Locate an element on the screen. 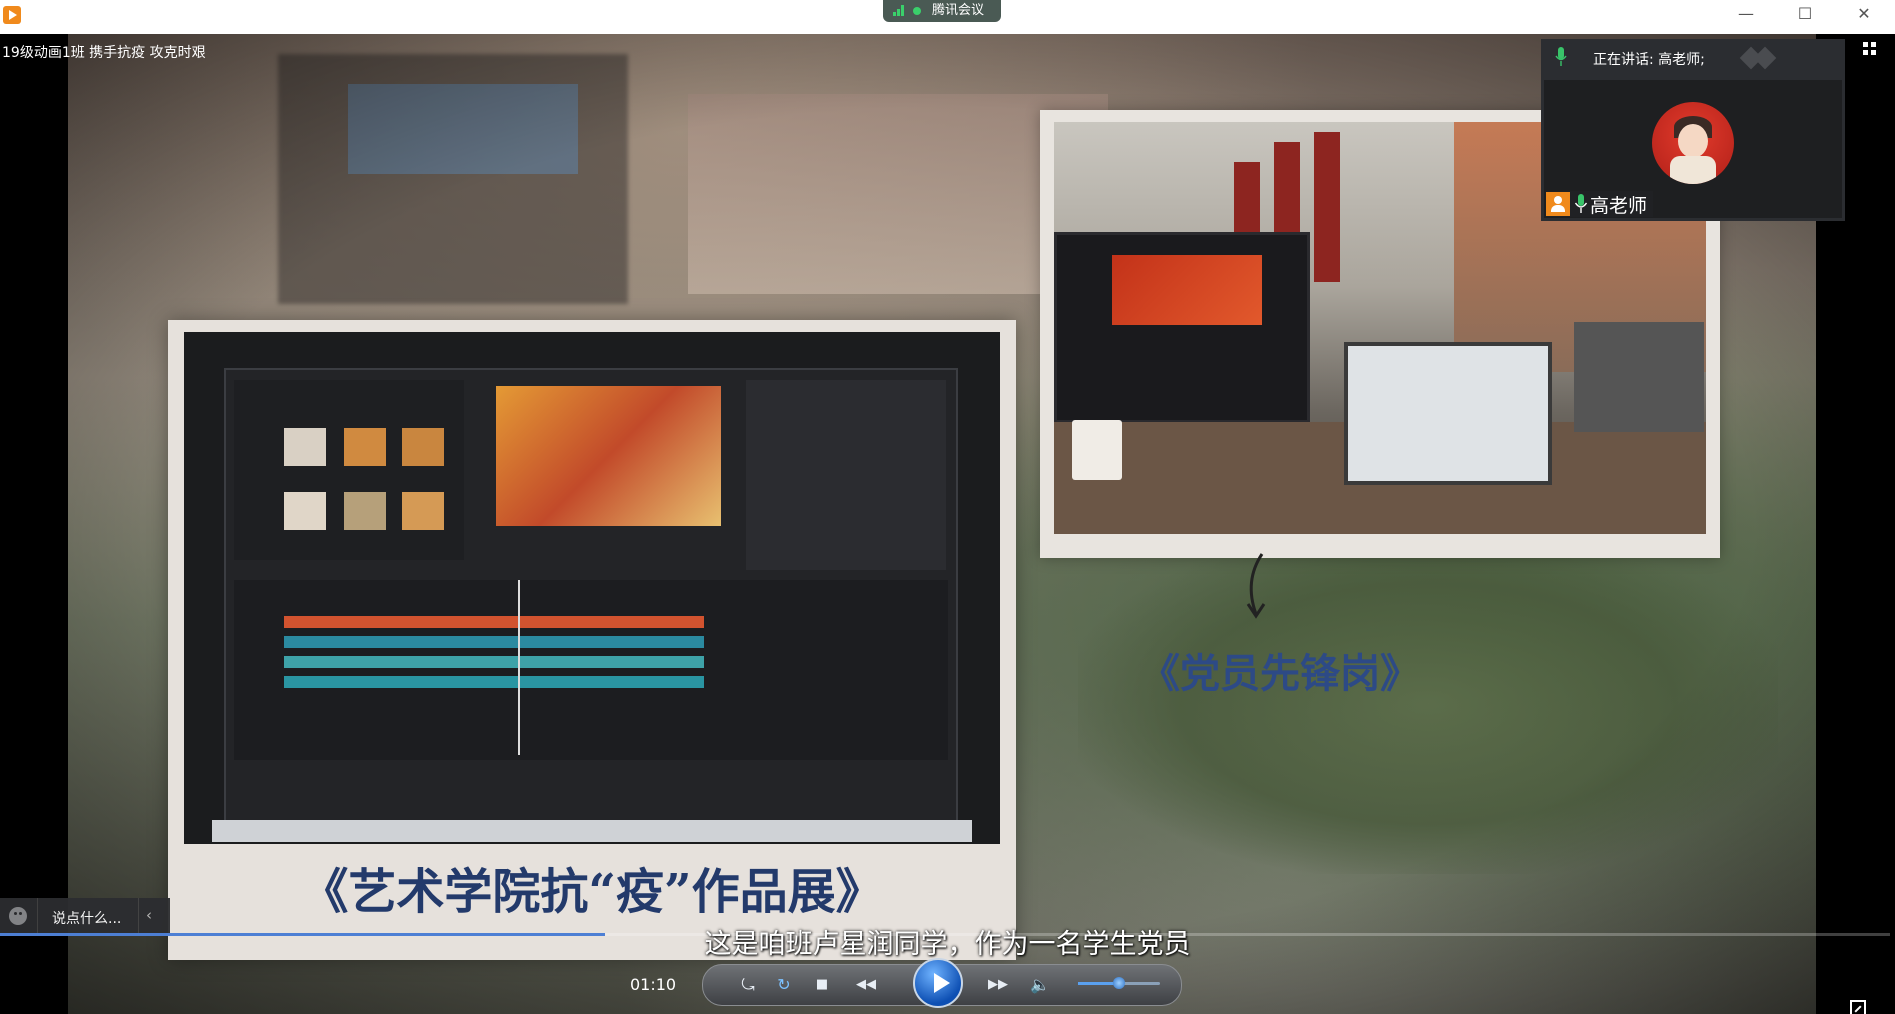  curved-arrow-icon is located at coordinates (1256, 586).